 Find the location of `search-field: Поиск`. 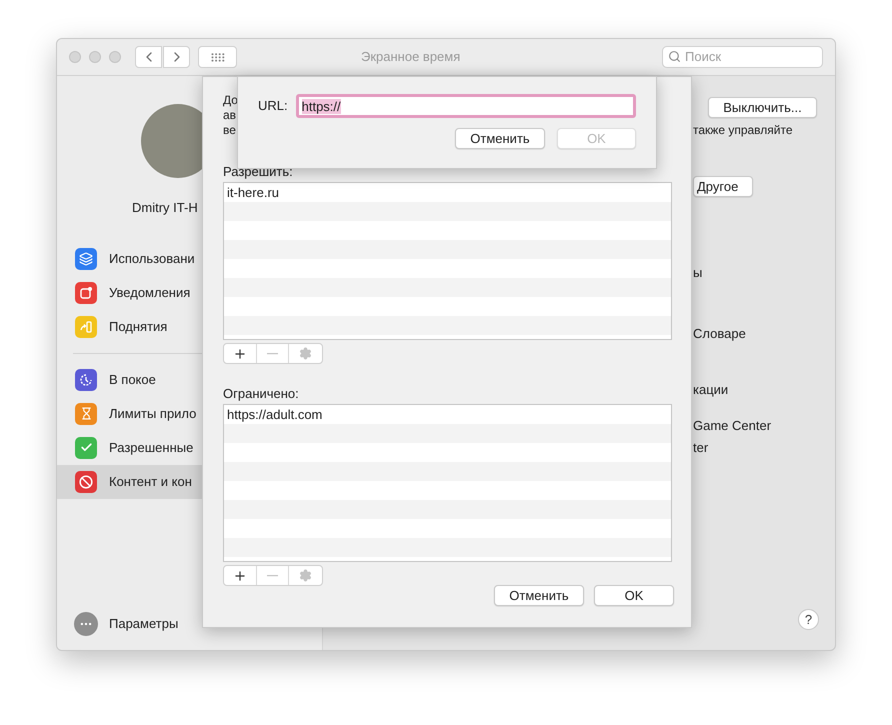

search-field: Поиск is located at coordinates (742, 57).